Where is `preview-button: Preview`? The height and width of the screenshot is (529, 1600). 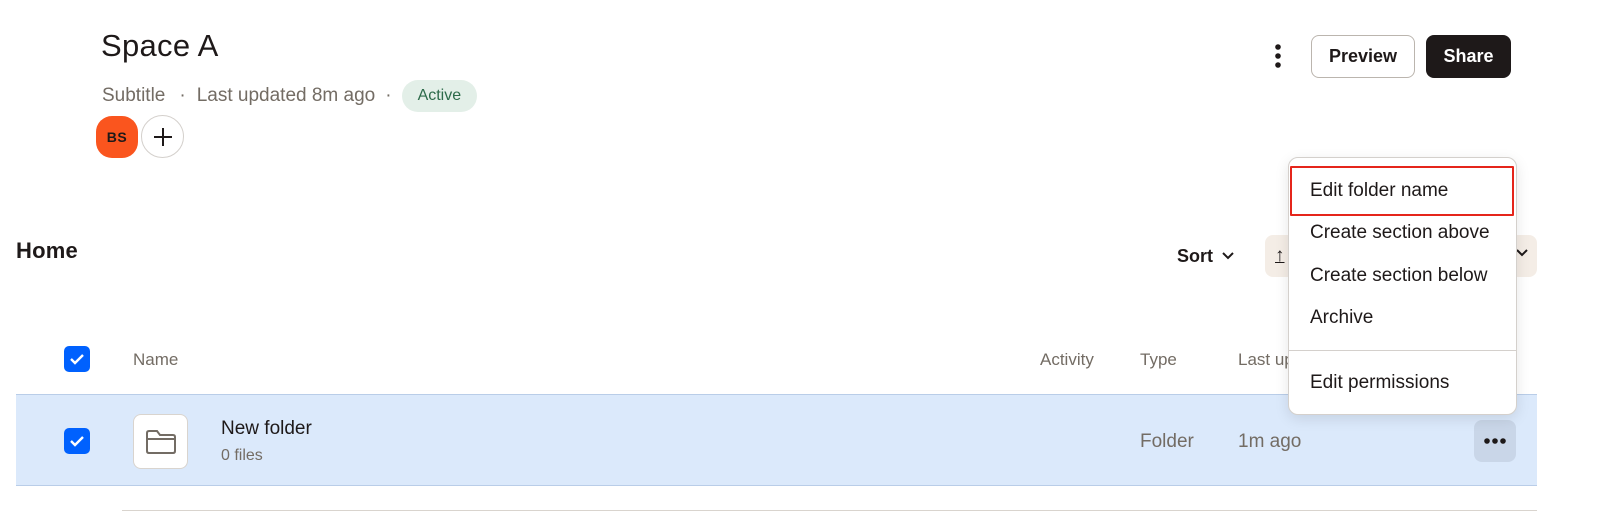 preview-button: Preview is located at coordinates (1363, 56).